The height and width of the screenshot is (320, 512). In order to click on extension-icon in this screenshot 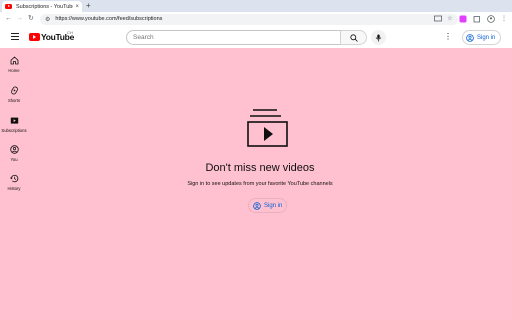, I will do `click(463, 19)`.